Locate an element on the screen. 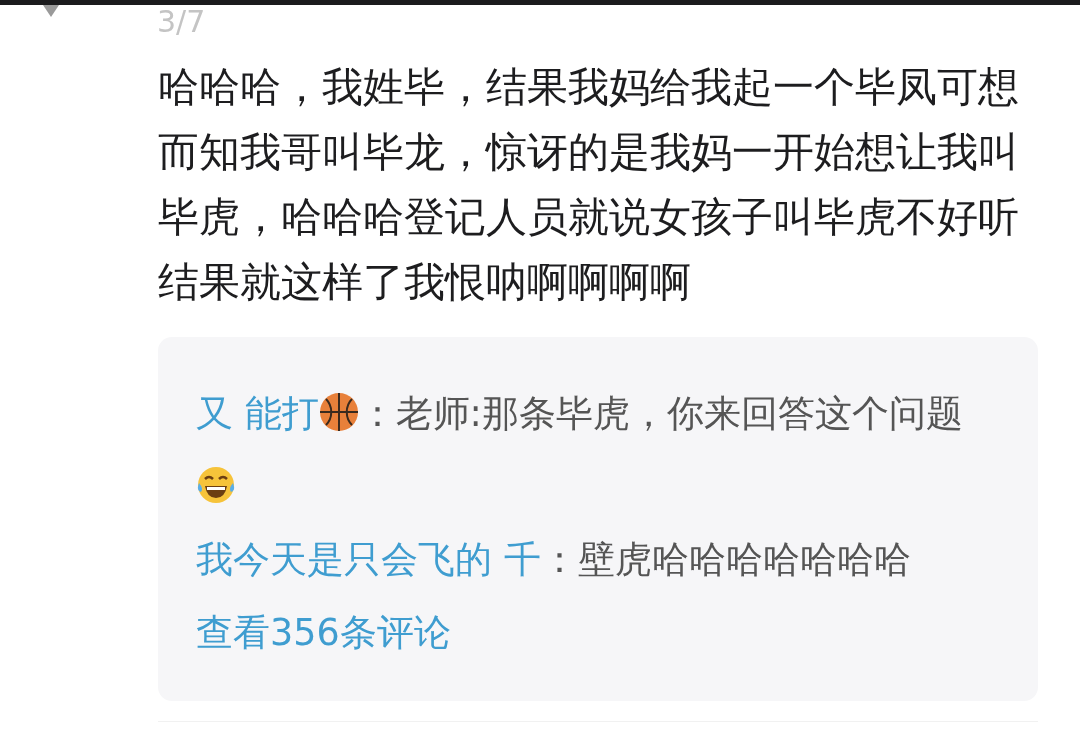 This screenshot has width=1080, height=741. reply-author-link: 又 能打 is located at coordinates (257, 413).